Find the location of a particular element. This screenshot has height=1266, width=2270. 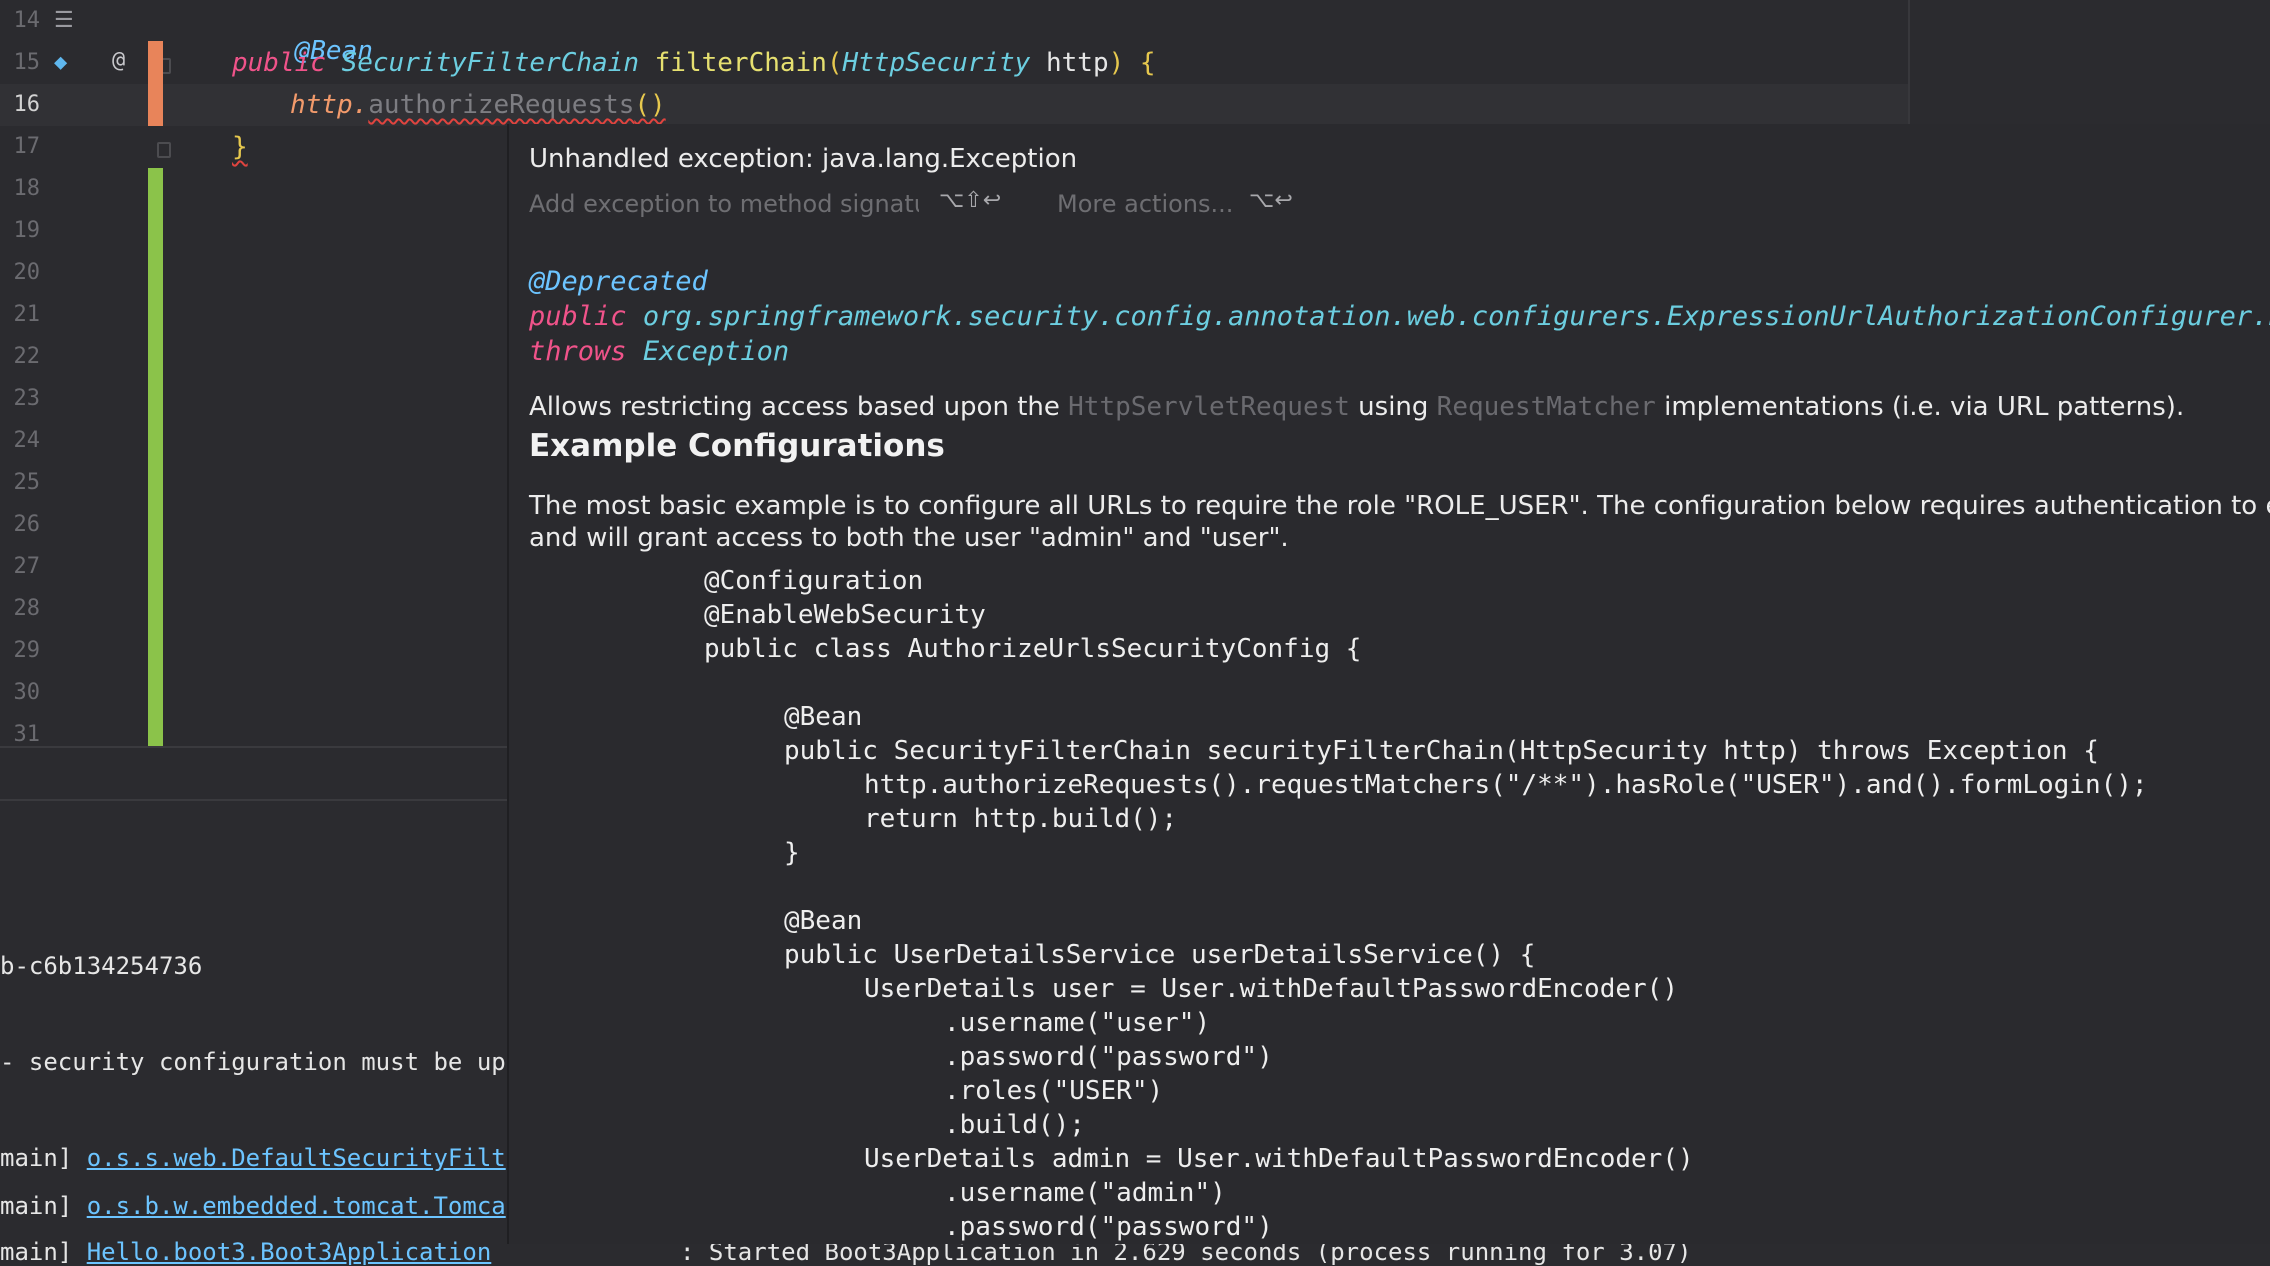

code-param-type: HttpSecurity is located at coordinates (936, 63).